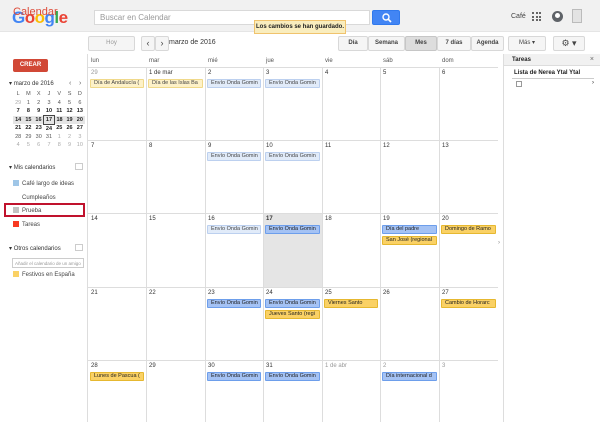  What do you see at coordinates (577, 16) in the screenshot?
I see `avatar` at bounding box center [577, 16].